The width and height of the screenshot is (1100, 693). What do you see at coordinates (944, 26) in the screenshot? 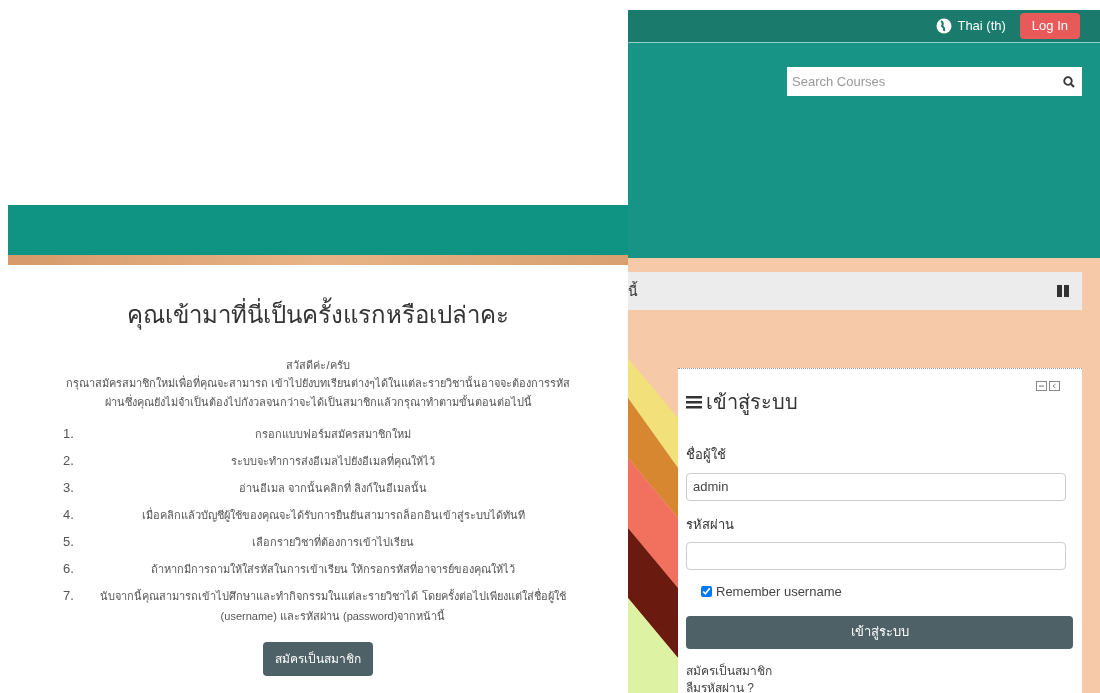
I see `globe-icon` at bounding box center [944, 26].